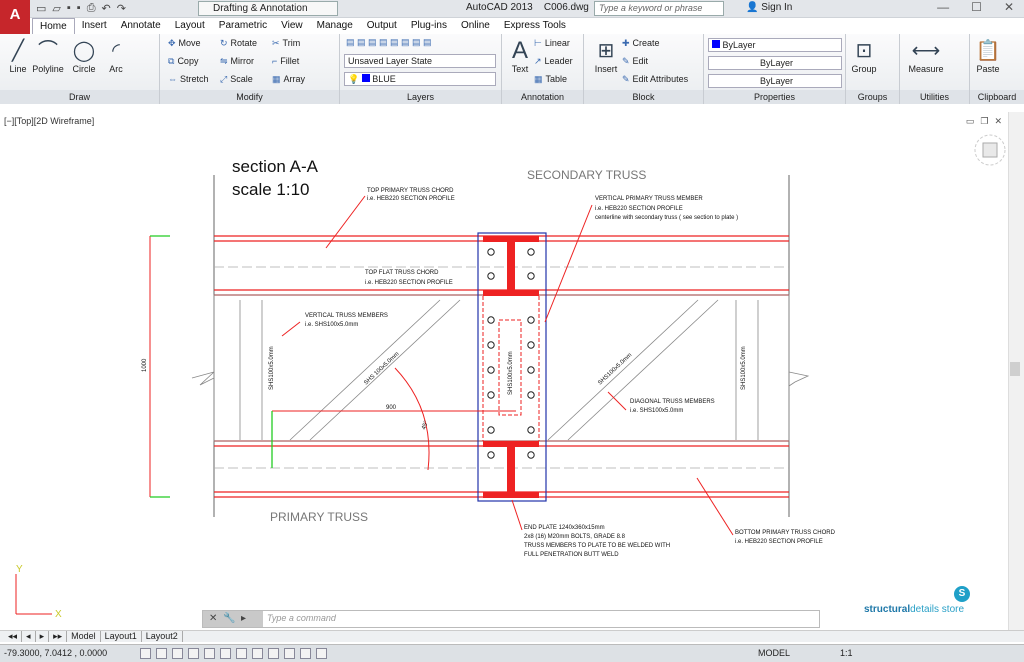 The image size is (1024, 662). I want to click on recent-commands-icon: ▸, so click(243, 618).